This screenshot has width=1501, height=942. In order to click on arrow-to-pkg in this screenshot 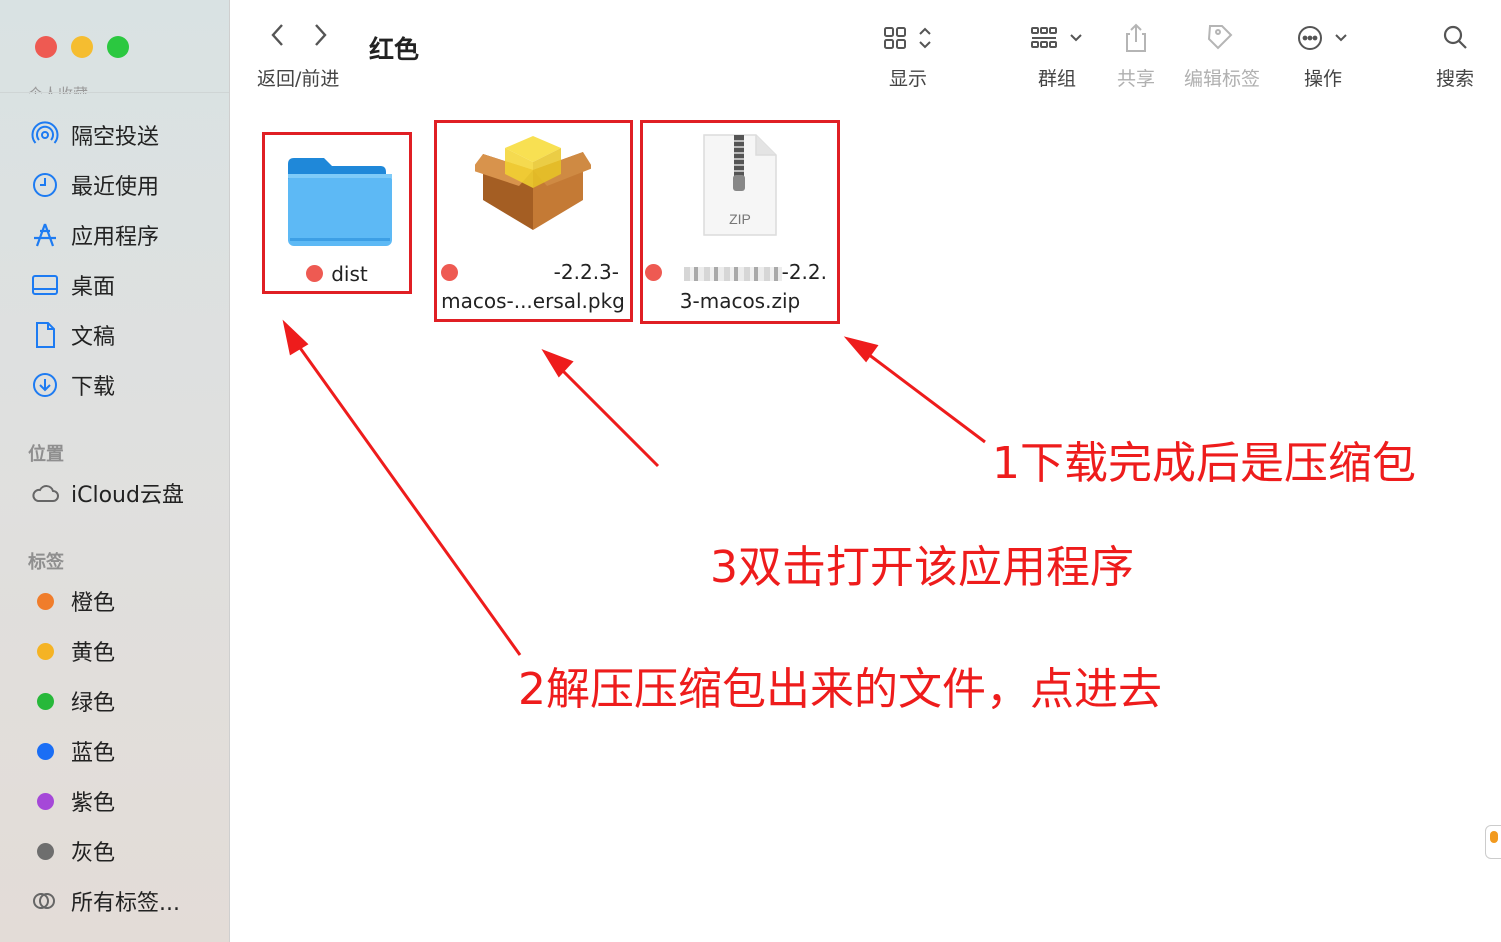, I will do `click(607, 415)`.